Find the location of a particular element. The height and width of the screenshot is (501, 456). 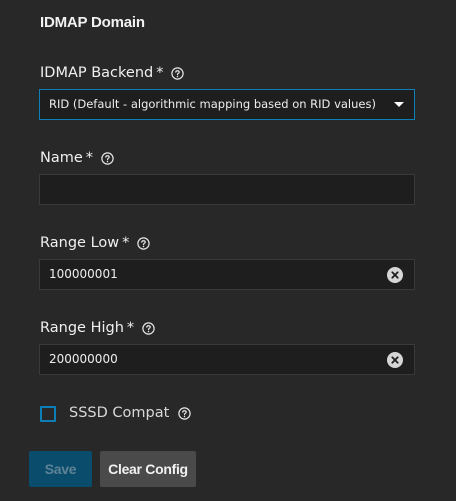

name-label: Name * is located at coordinates (77, 158).